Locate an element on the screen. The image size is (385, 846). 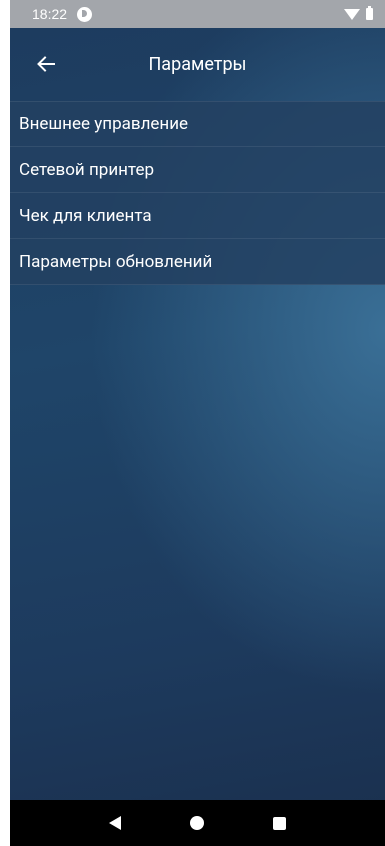
notification-app-icon is located at coordinates (85, 14).